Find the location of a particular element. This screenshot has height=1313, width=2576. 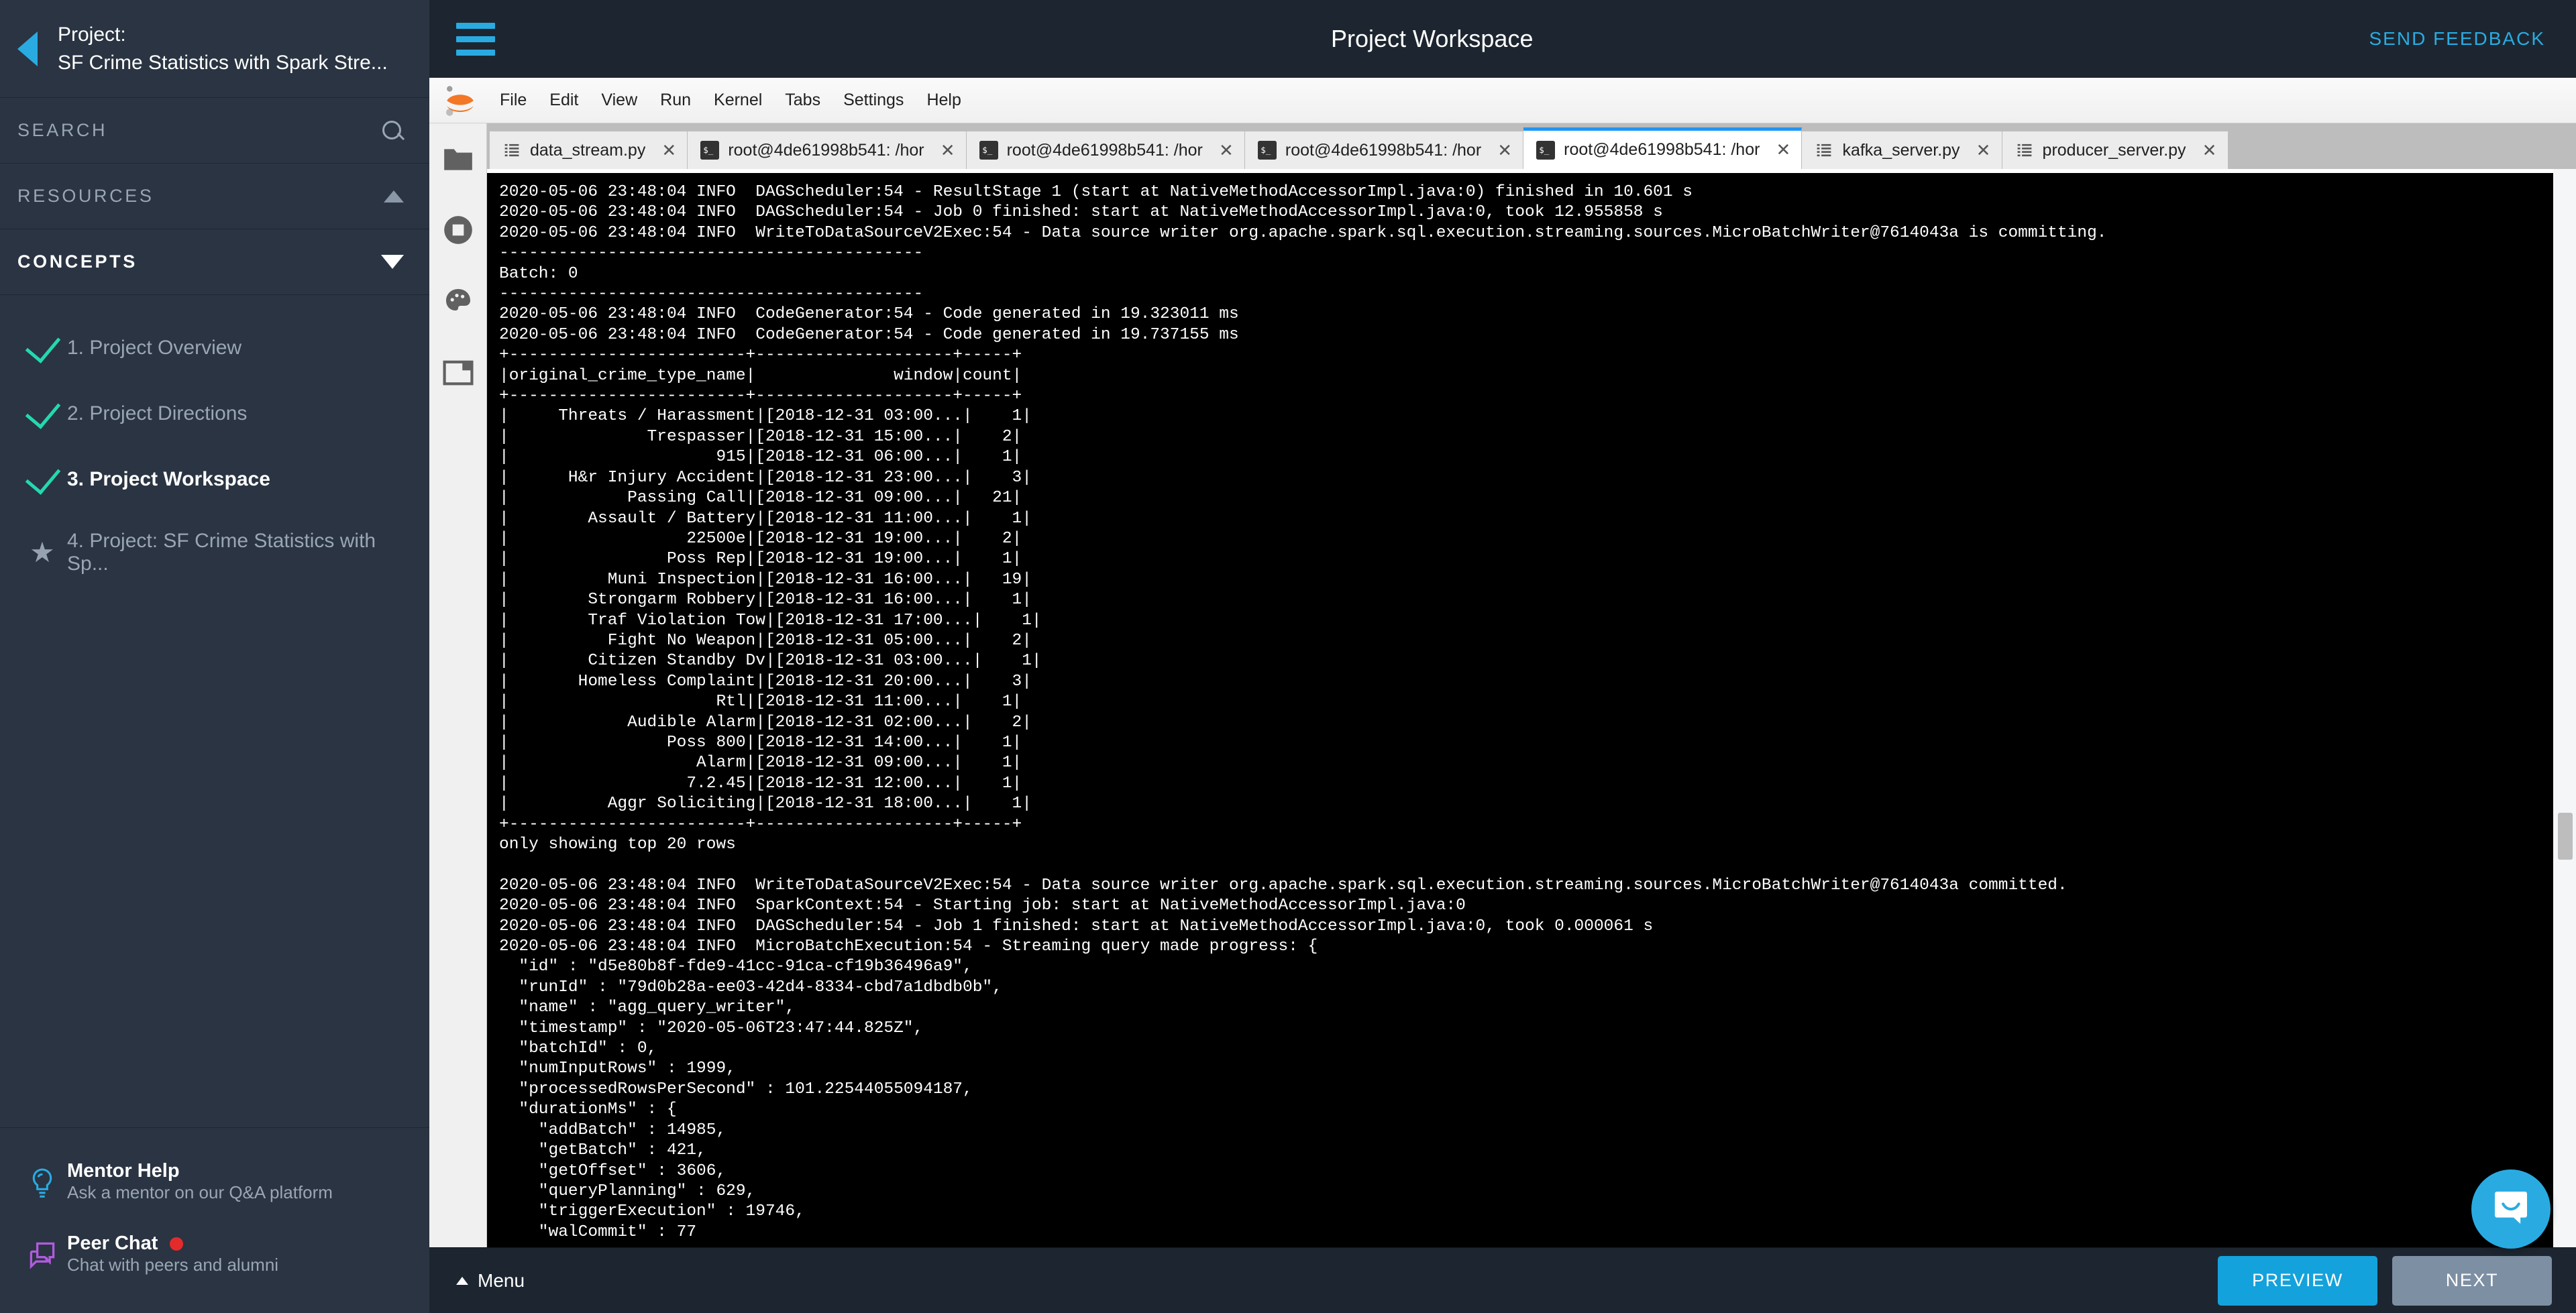

menu-help: Help is located at coordinates (943, 100).